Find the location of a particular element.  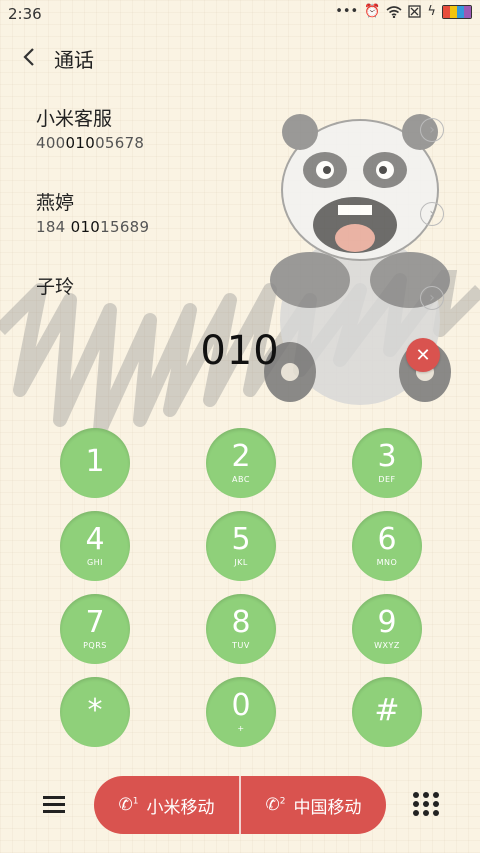

close-icon: ✕ is located at coordinates (423, 355).